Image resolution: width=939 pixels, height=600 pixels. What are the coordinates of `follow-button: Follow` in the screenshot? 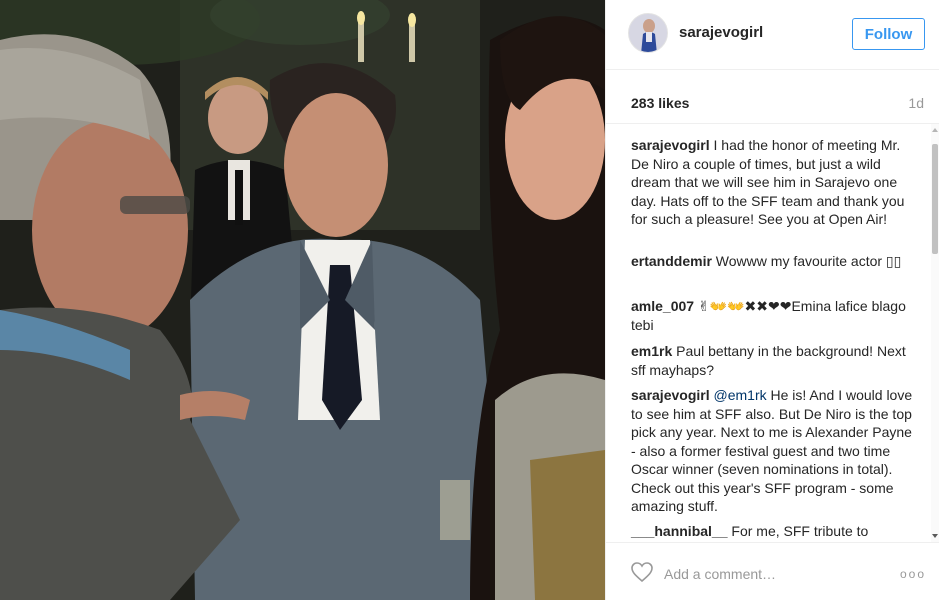 It's located at (888, 34).